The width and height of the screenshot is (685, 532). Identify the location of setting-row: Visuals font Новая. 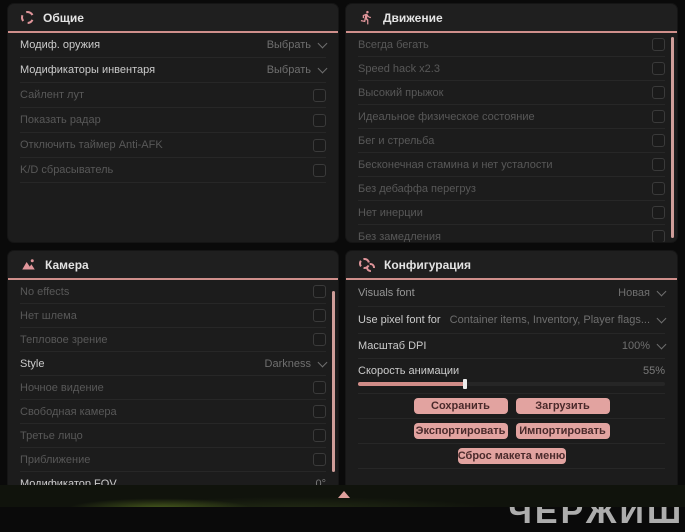
(512, 293).